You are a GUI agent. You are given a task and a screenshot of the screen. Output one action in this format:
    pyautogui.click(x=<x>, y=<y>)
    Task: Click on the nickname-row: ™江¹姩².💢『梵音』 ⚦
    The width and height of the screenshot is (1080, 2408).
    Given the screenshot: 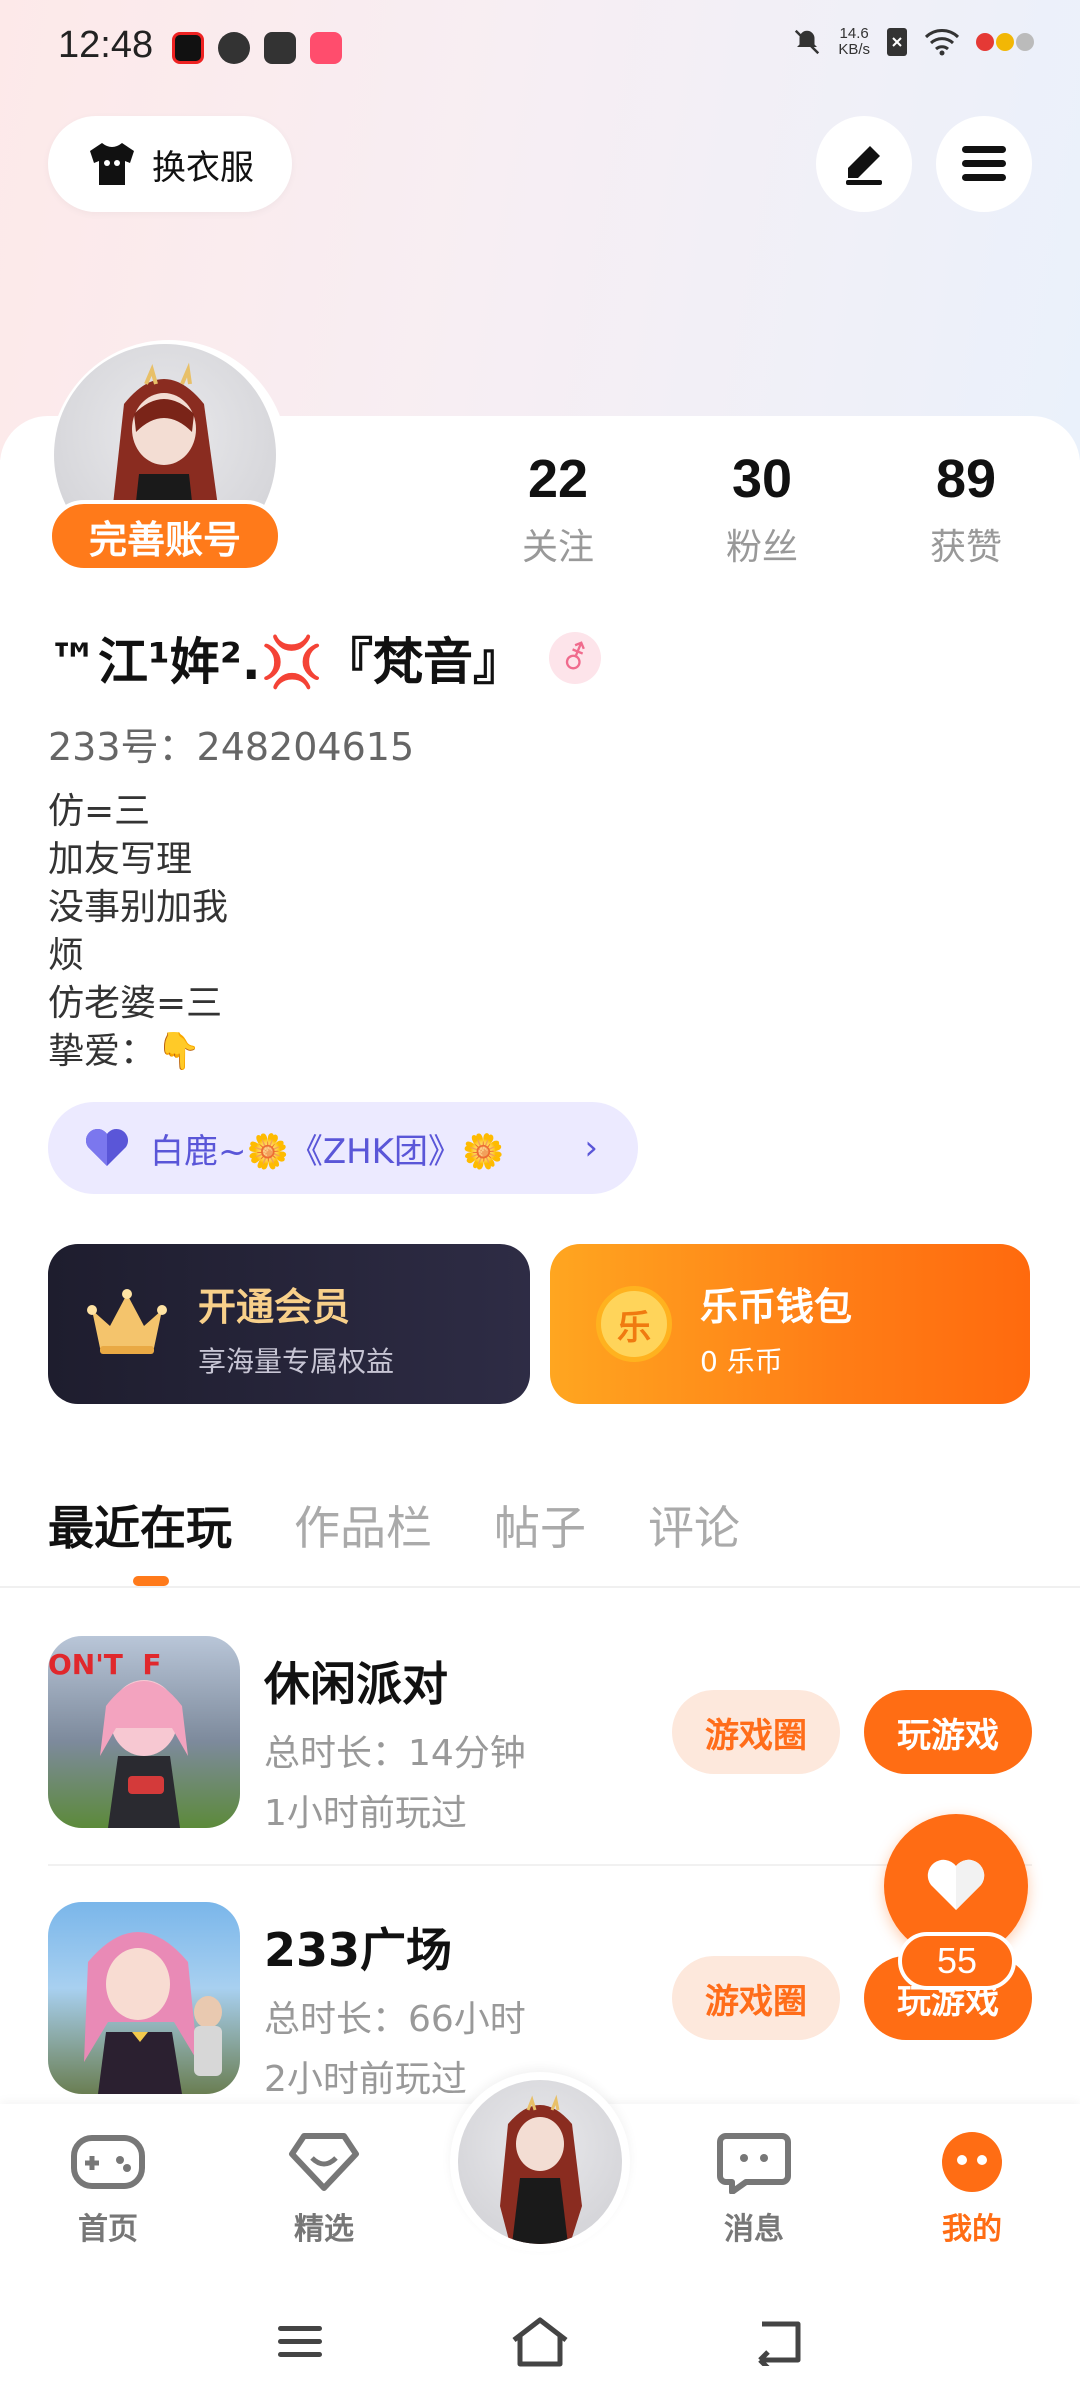 What is the action you would take?
    pyautogui.click(x=325, y=658)
    